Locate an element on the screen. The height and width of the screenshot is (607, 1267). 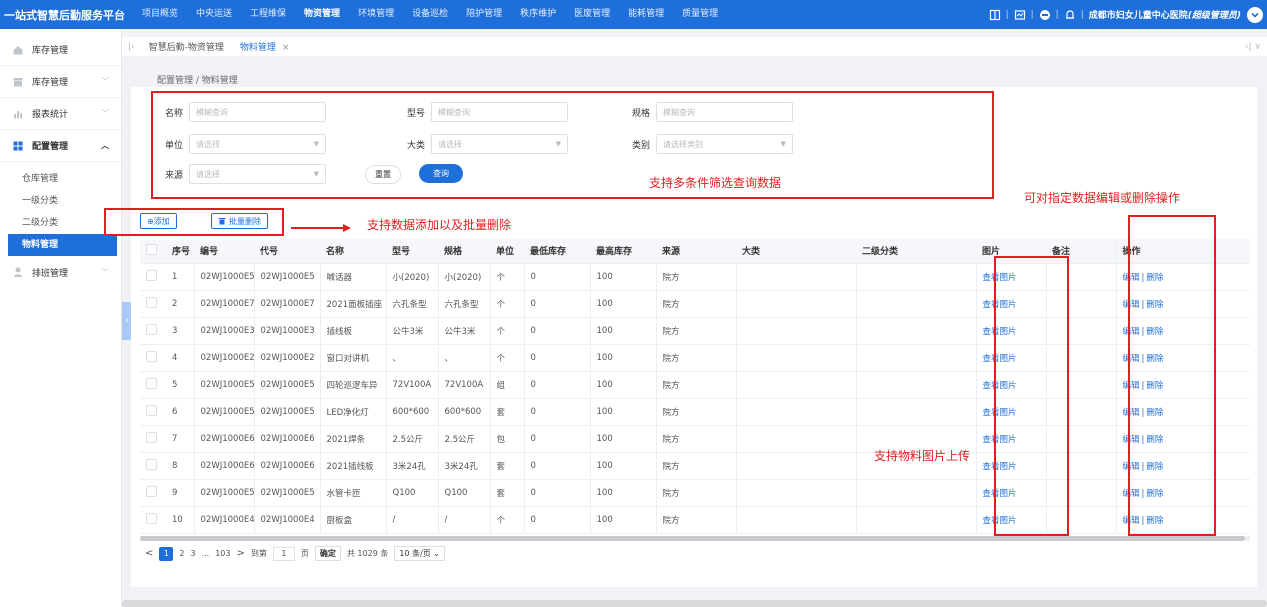
top-nav-item: 设备巡检 is located at coordinates (430, 14).